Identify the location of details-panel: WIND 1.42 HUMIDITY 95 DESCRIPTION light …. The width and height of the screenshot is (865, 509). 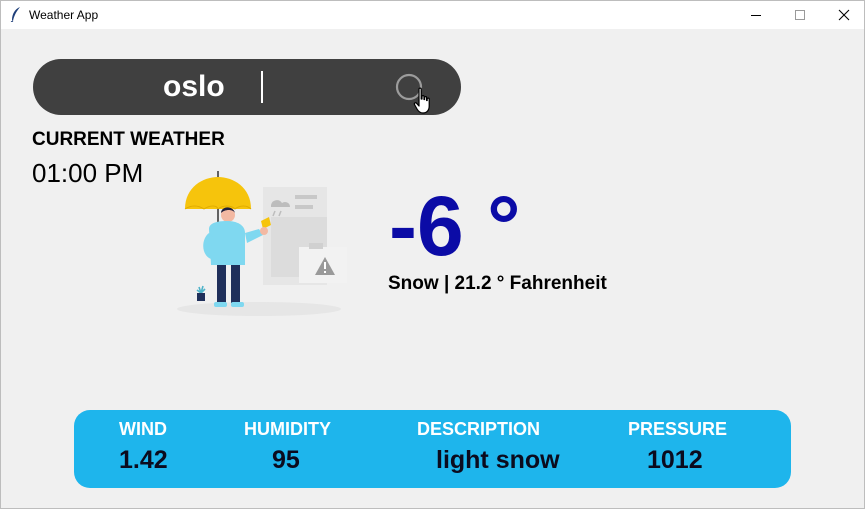
(432, 449).